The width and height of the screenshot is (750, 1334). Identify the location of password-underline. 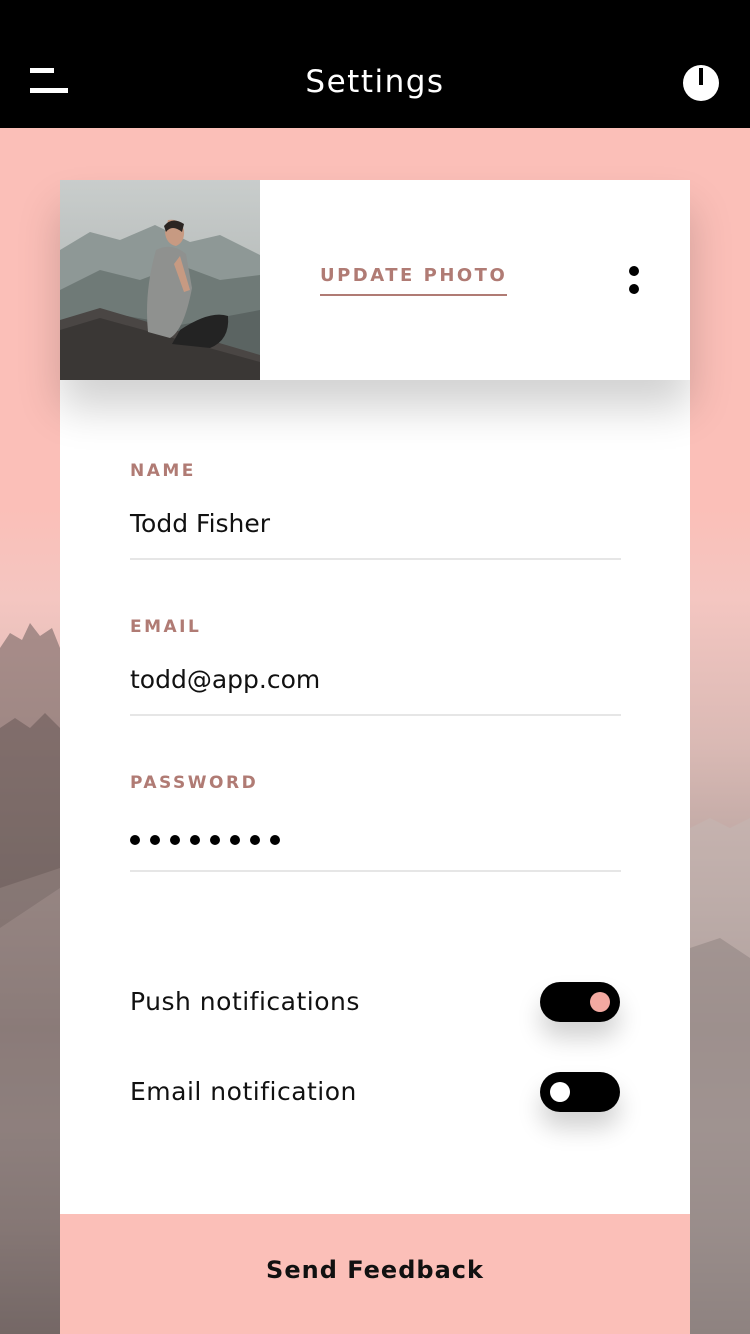
(375, 871).